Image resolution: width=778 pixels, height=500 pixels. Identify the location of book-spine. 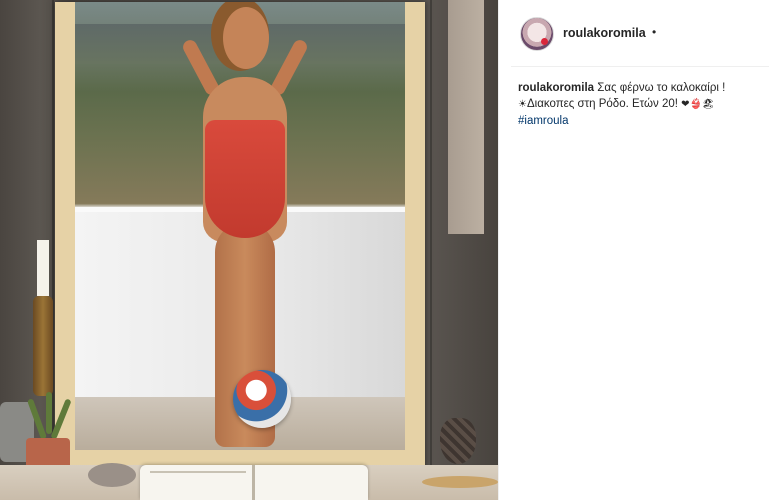
(253, 482).